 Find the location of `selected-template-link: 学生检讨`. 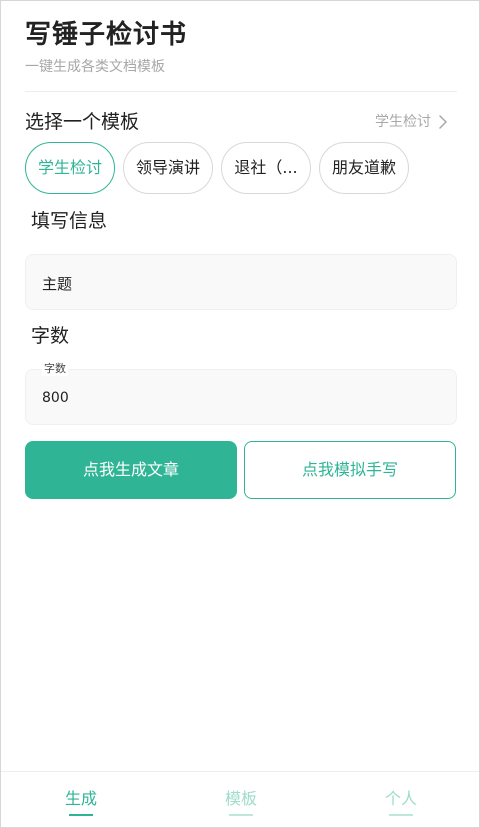

selected-template-link: 学生检讨 is located at coordinates (413, 122).